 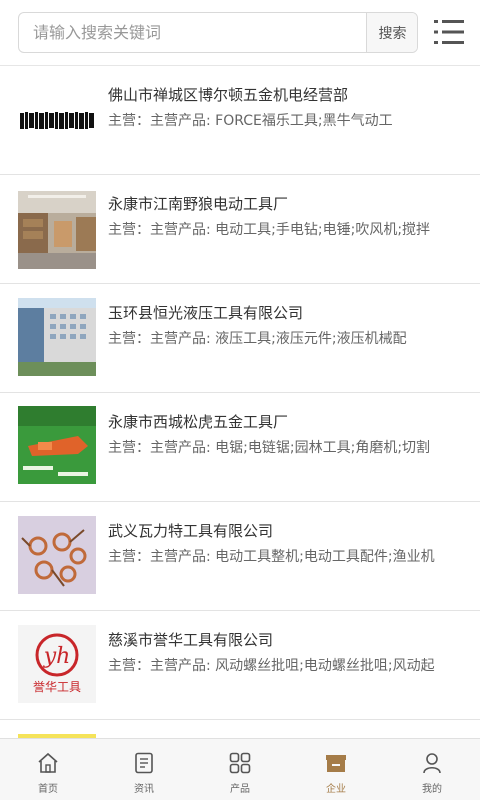 What do you see at coordinates (198, 203) in the screenshot?
I see `company-name: 永康市江南野狼电动工具厂` at bounding box center [198, 203].